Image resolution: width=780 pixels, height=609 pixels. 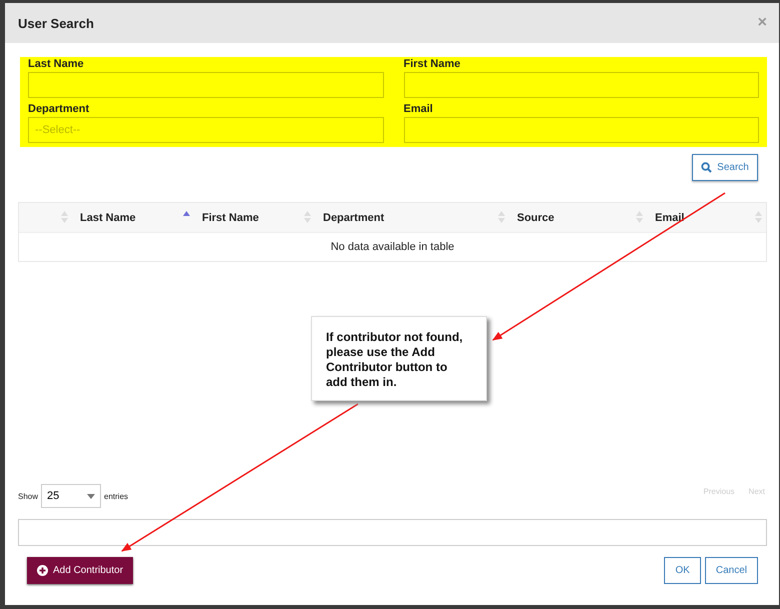 What do you see at coordinates (56, 23) in the screenshot?
I see `dialog-title: User Search` at bounding box center [56, 23].